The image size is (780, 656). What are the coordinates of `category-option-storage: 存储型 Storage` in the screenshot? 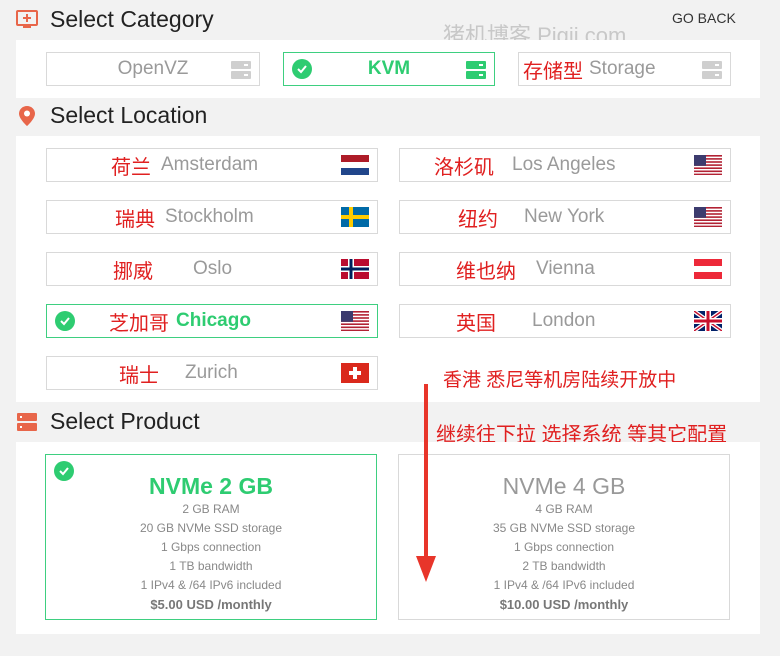 It's located at (624, 69).